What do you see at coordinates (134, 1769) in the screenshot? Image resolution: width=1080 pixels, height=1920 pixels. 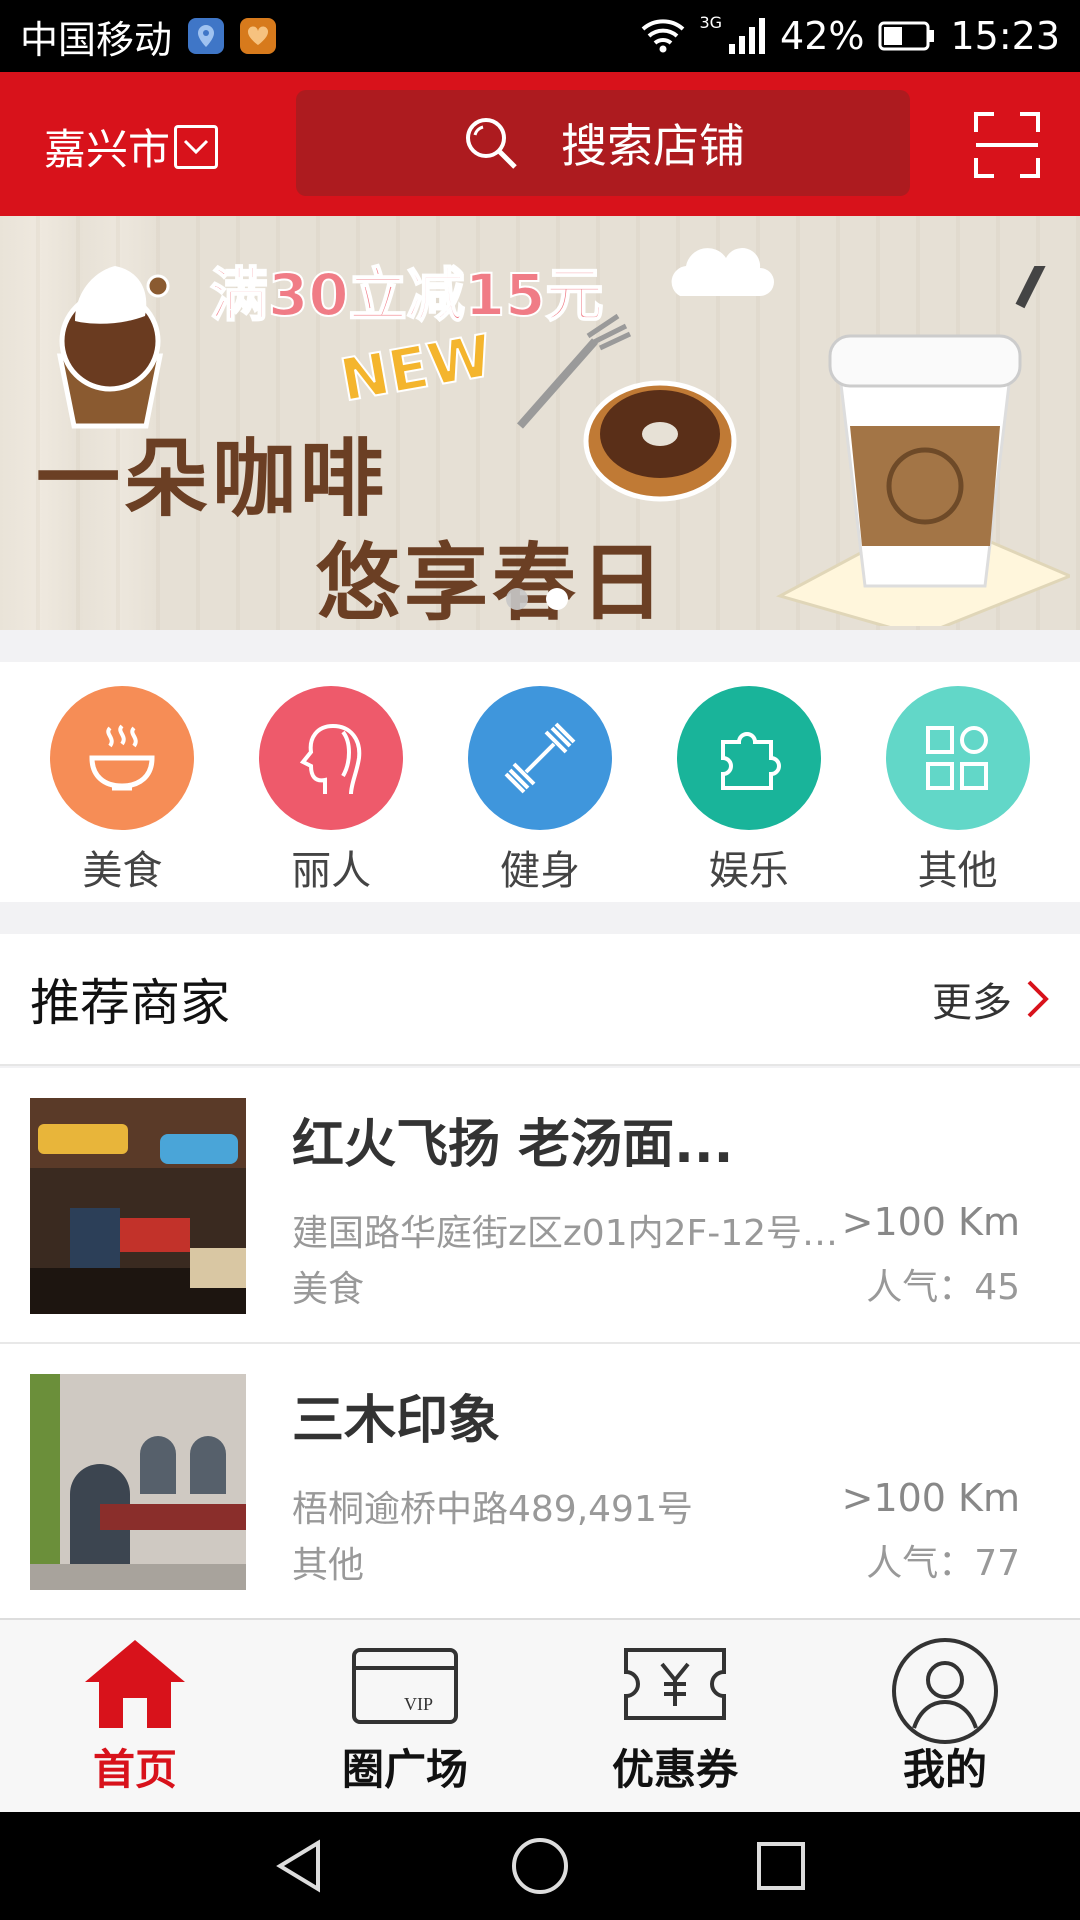 I see `tab-label: 首页` at bounding box center [134, 1769].